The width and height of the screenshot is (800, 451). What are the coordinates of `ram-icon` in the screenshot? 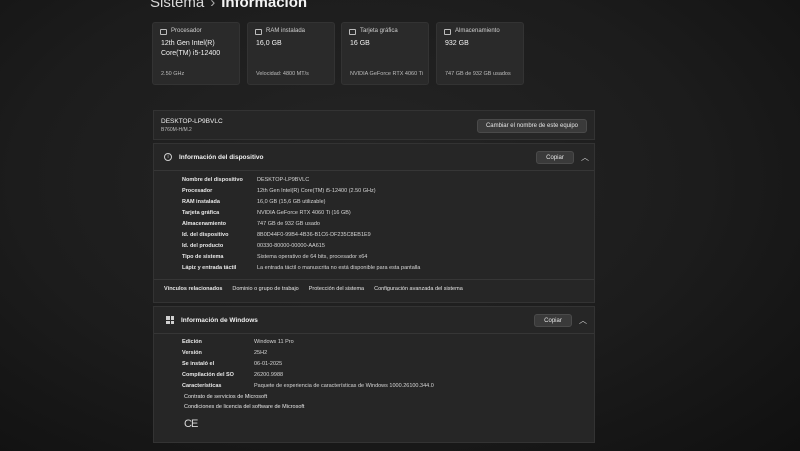 It's located at (258, 32).